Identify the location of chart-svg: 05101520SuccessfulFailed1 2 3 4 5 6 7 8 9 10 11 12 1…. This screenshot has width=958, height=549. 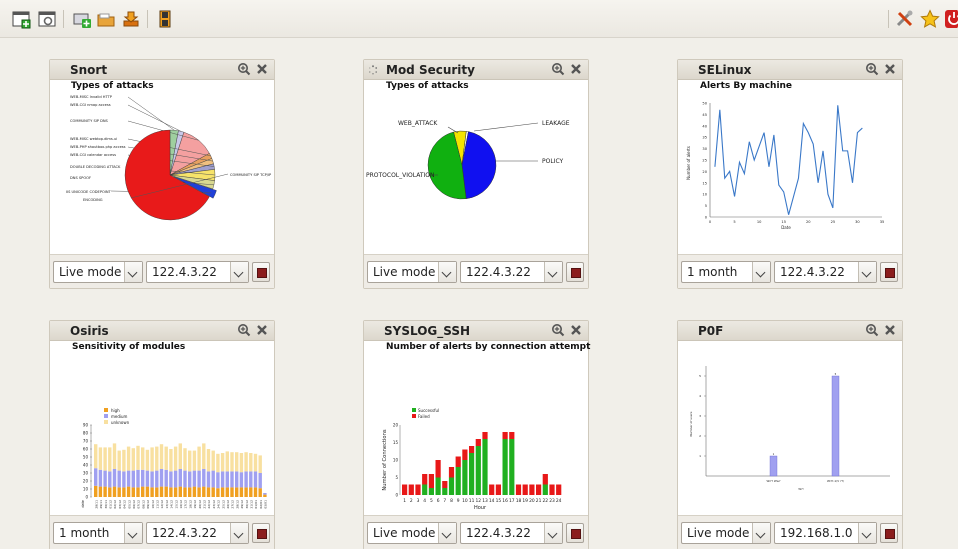
(472, 459).